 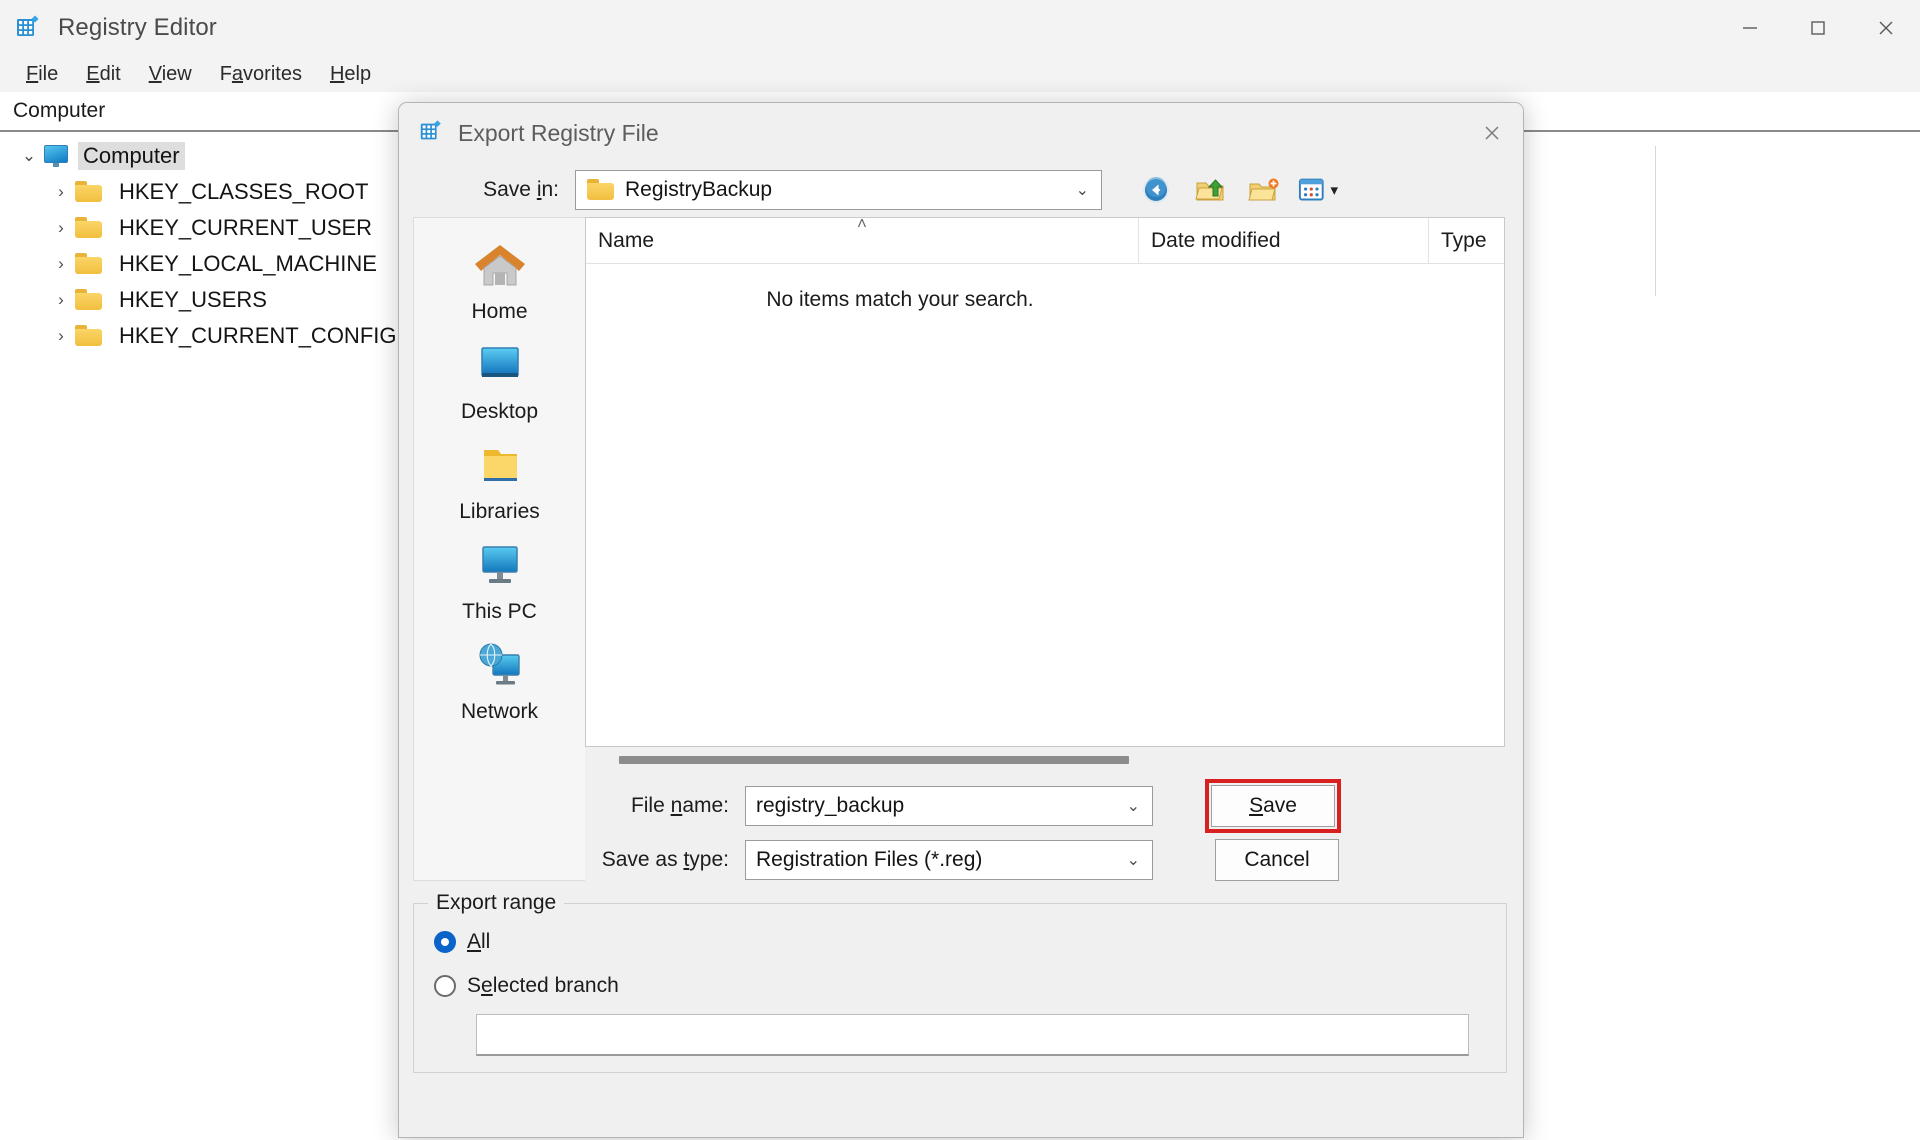 I want to click on column-header-name: Name ˄, so click(x=862, y=239).